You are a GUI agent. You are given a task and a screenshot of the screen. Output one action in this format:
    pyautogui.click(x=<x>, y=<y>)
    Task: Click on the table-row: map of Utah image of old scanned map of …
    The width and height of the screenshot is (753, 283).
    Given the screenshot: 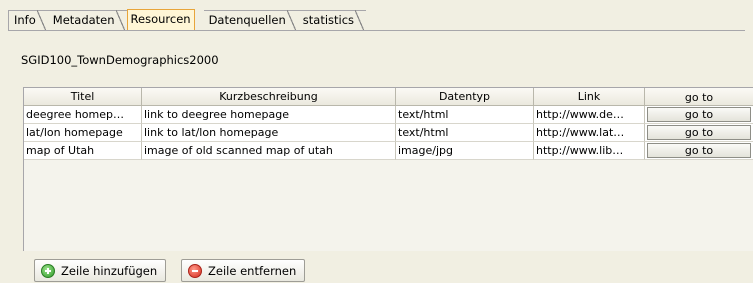 What is the action you would take?
    pyautogui.click(x=388, y=151)
    